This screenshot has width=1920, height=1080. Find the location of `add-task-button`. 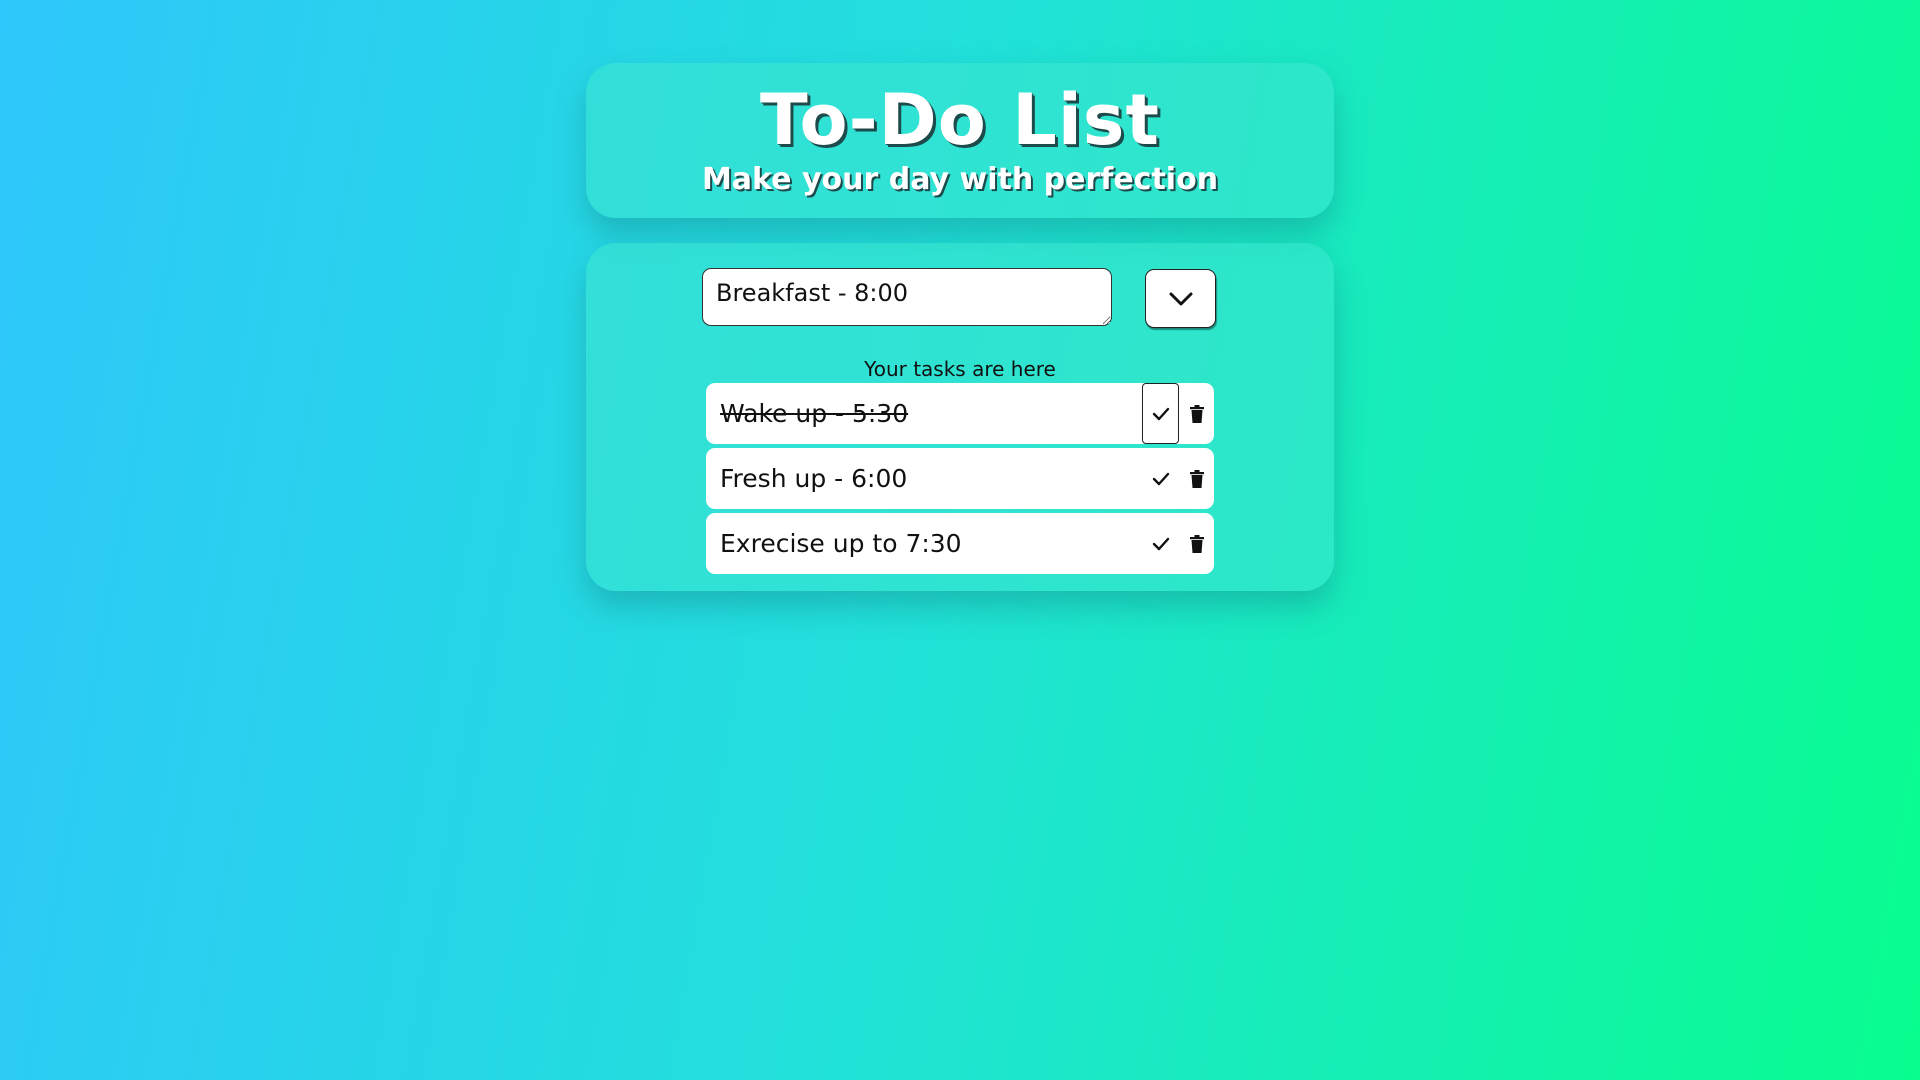

add-task-button is located at coordinates (1180, 298).